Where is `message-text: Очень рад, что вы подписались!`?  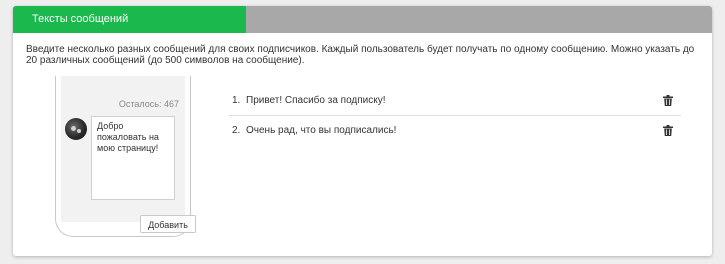 message-text: Очень рад, что вы подписались! is located at coordinates (321, 130).